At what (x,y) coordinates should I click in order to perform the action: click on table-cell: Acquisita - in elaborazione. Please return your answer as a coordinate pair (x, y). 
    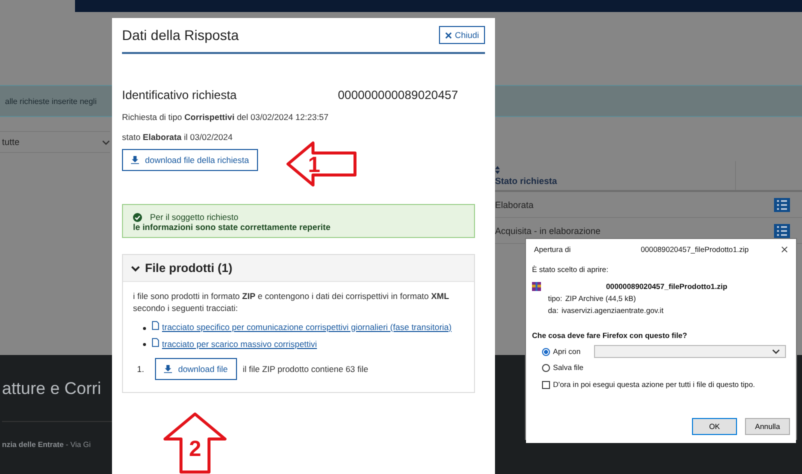
    Looking at the image, I should click on (548, 231).